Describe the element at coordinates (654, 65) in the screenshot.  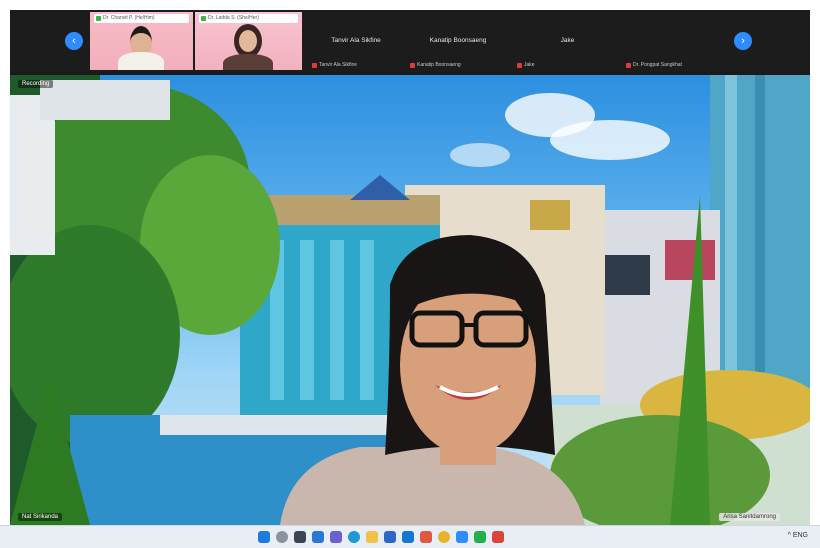
I see `participant-muted-label: Dr. Pongpat Sangkhat` at that location.